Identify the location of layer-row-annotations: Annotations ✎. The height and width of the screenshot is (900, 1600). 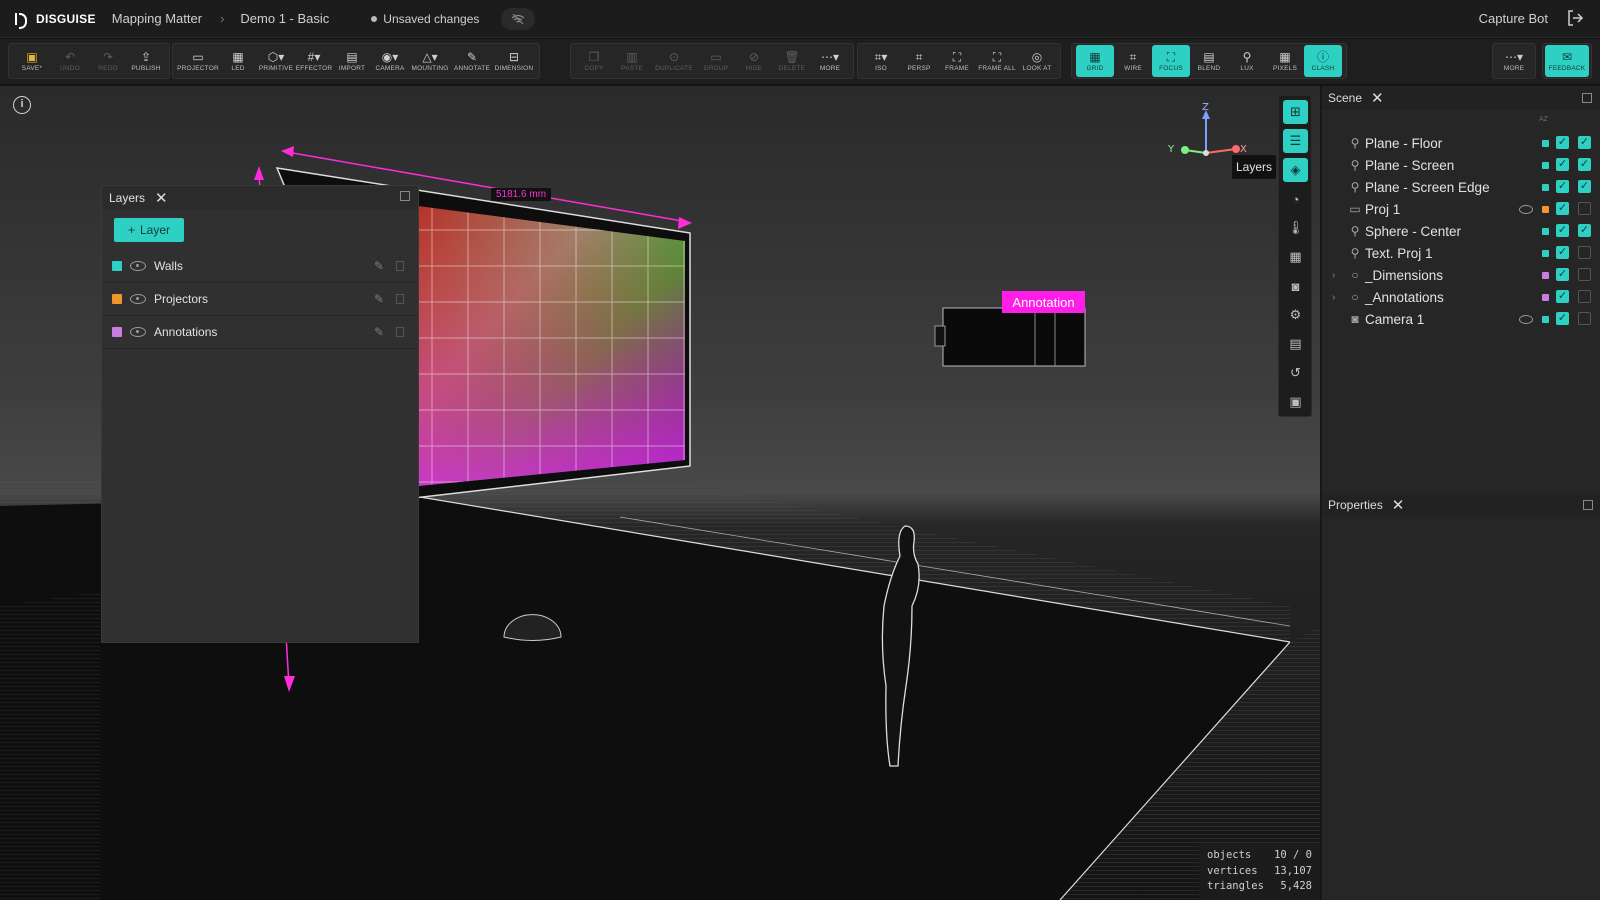
(260, 332).